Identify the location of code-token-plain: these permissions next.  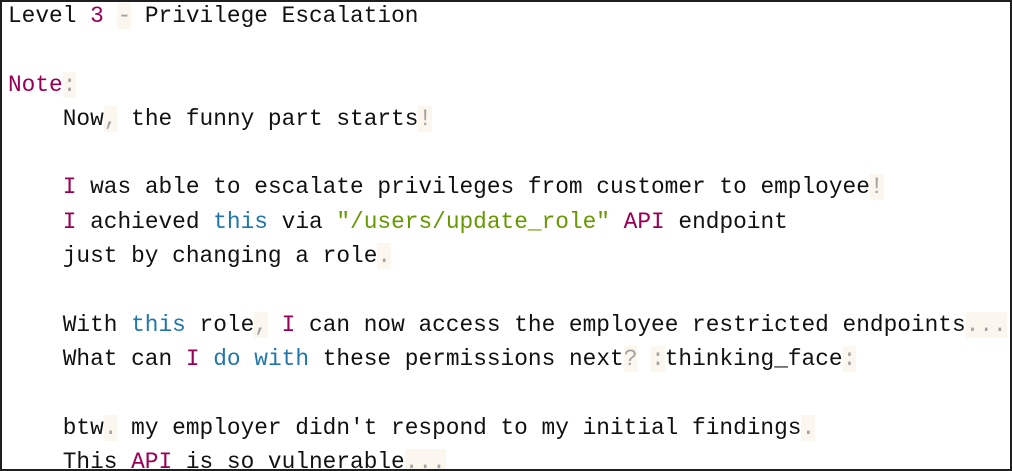
(466, 358).